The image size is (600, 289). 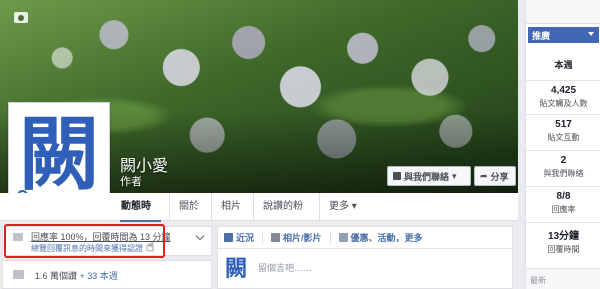 I want to click on share-button: ➦ 分享, so click(x=495, y=176).